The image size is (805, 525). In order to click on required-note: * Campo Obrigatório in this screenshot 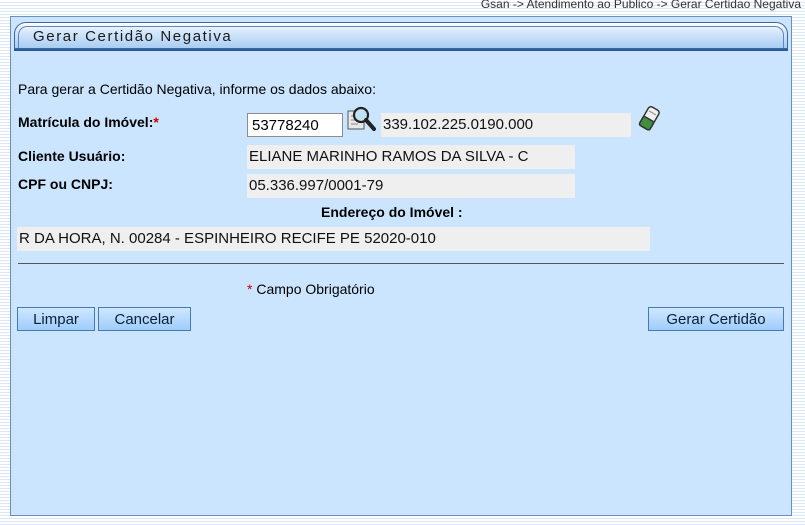, I will do `click(311, 289)`.